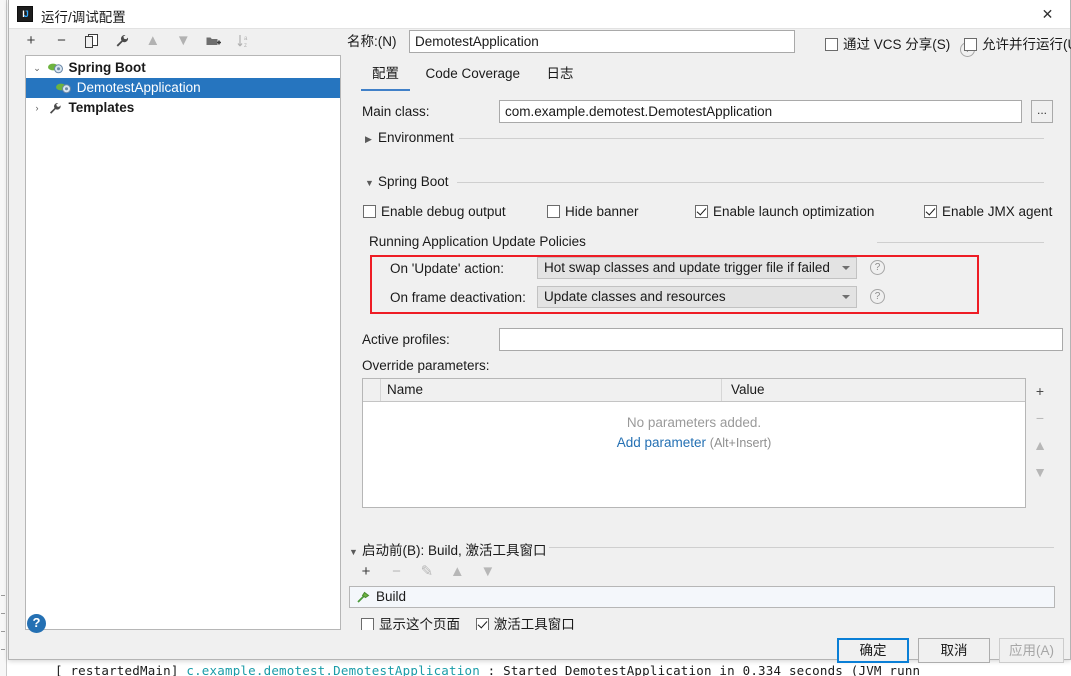  I want to click on configurations-toolbar: + − ▲ ▼ az, so click(179, 42).